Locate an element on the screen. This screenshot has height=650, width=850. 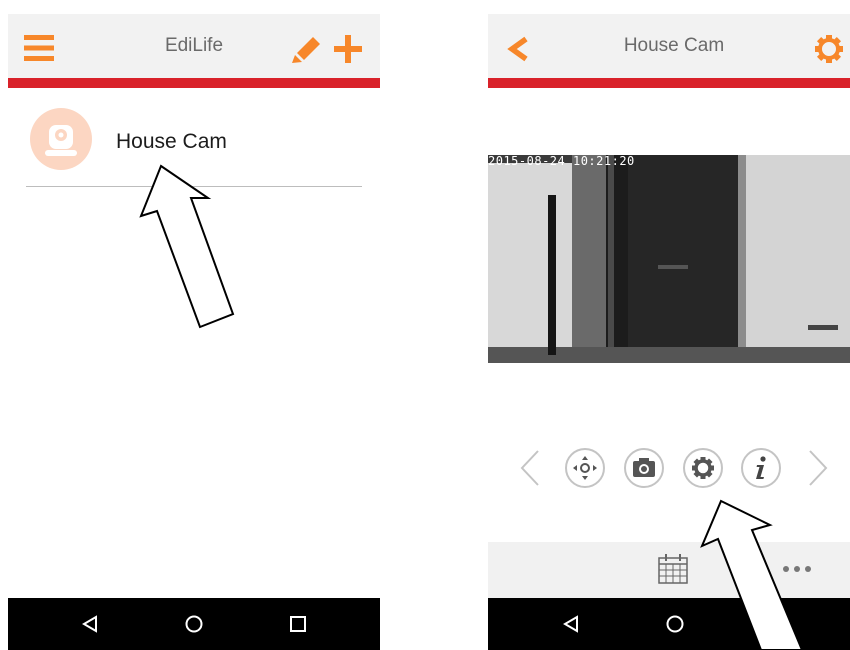
info-icon is located at coordinates (761, 467).